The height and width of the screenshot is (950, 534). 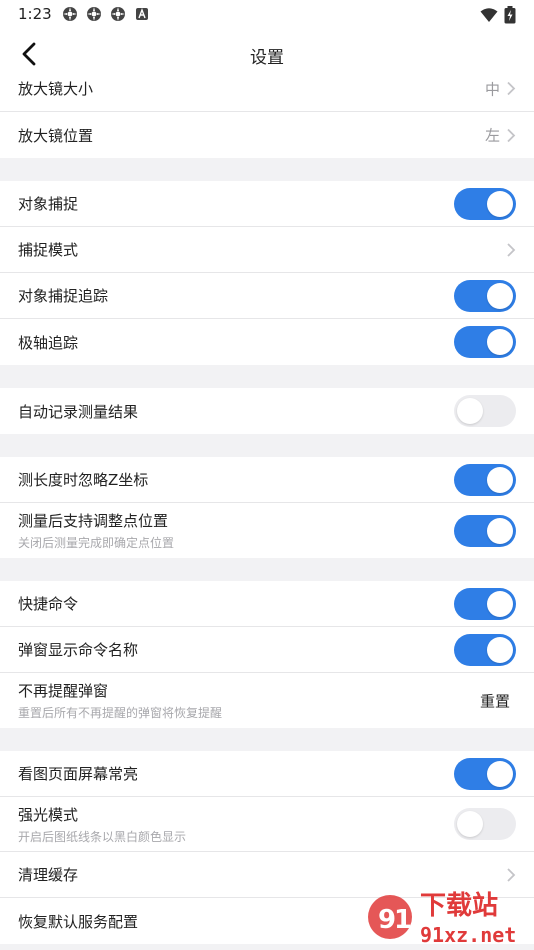 What do you see at coordinates (267, 480) in the screenshot?
I see `ignore-z-row: 测长度时忽略Z坐标` at bounding box center [267, 480].